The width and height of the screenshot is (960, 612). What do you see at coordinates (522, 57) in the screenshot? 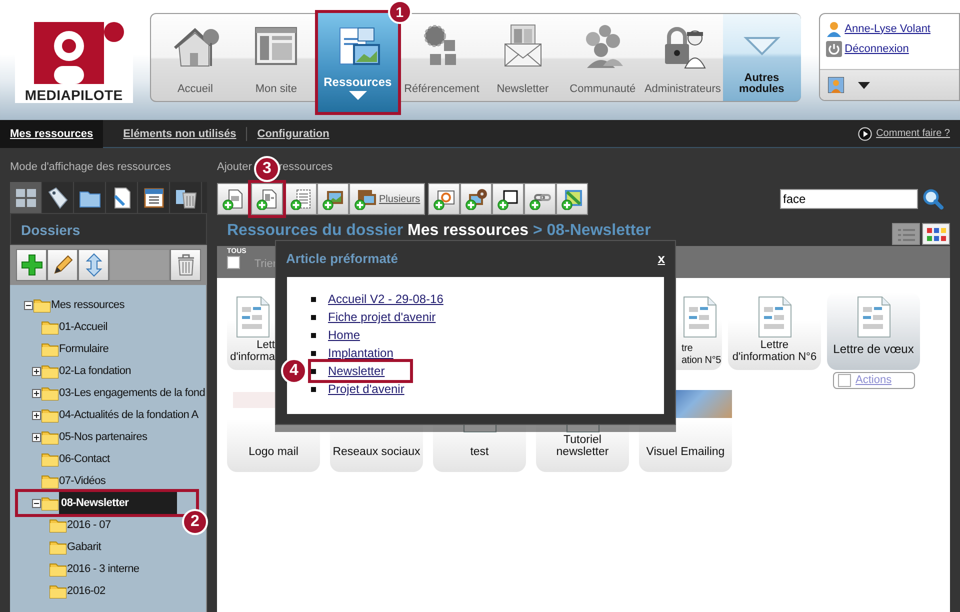
I see `nav-tab: Newsletter` at bounding box center [522, 57].